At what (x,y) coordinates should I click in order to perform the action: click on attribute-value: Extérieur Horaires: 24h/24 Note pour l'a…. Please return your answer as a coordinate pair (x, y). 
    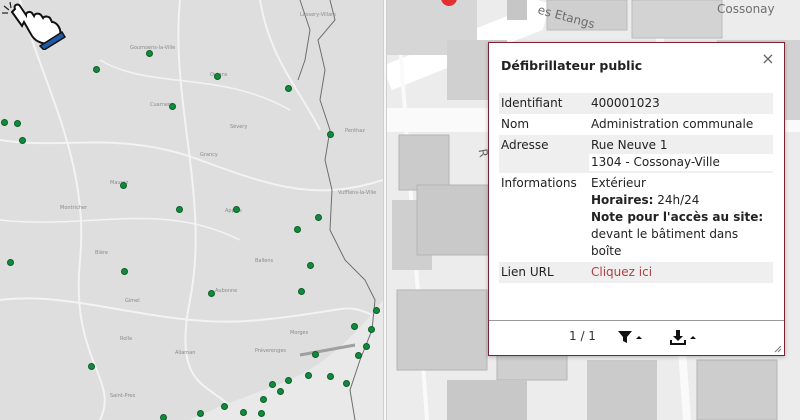
    Looking at the image, I should click on (681, 217).